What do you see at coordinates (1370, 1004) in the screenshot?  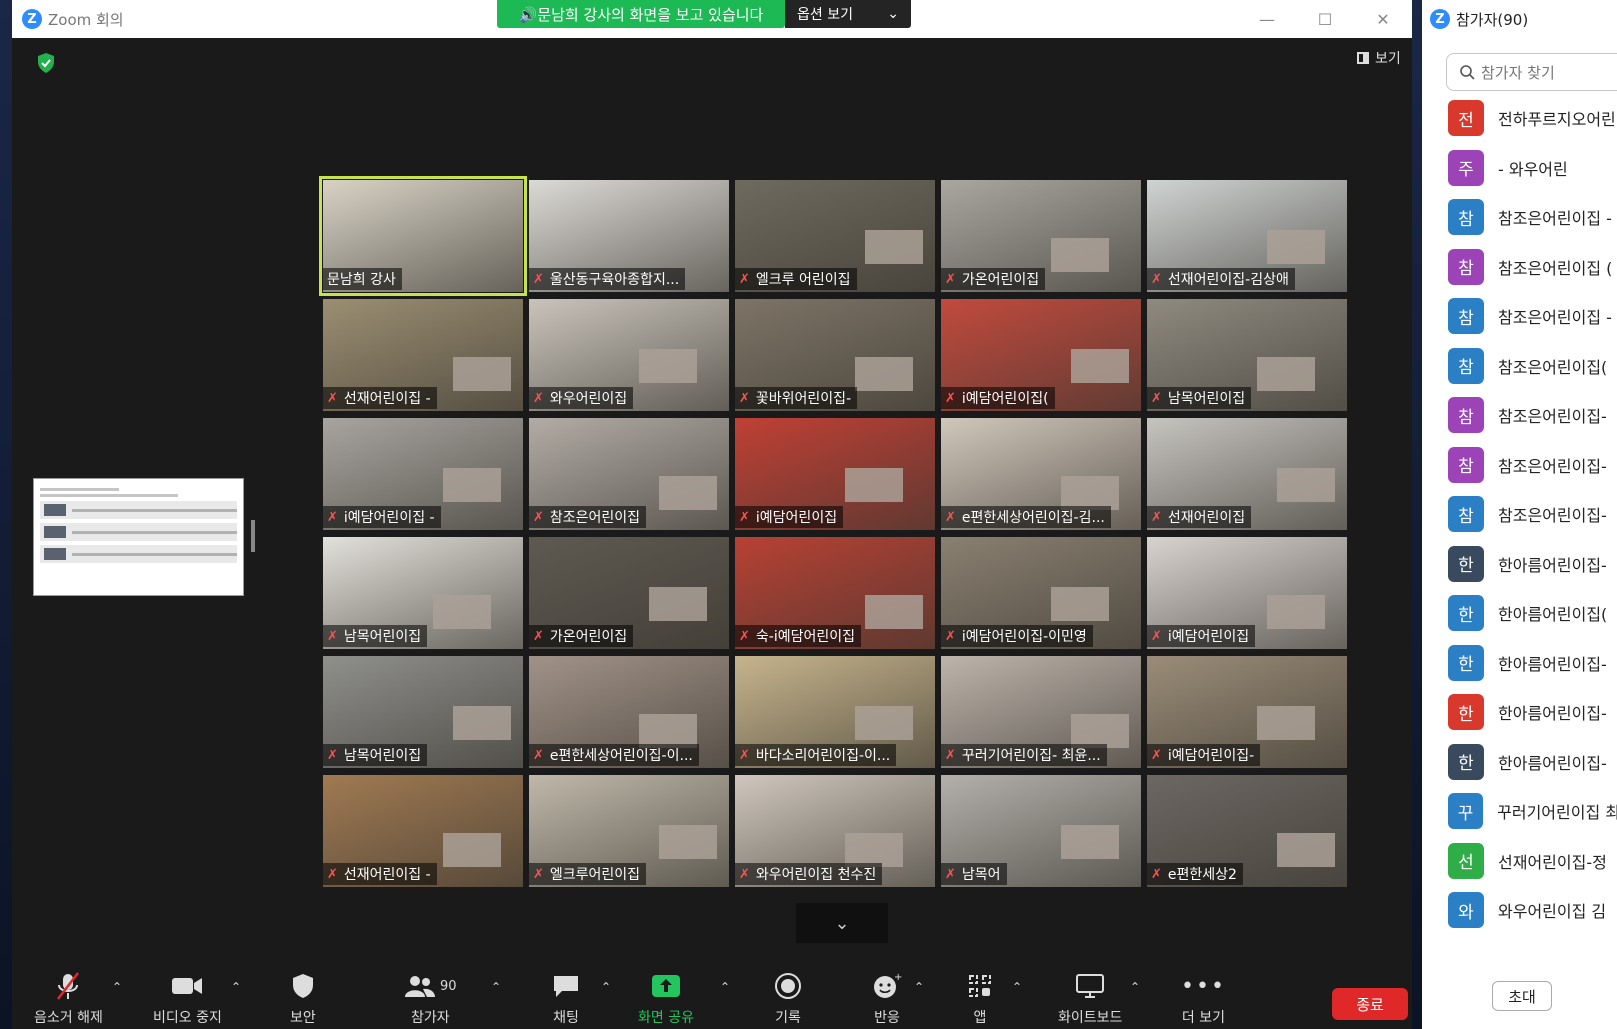 I see `end-meeting-button: 종료` at bounding box center [1370, 1004].